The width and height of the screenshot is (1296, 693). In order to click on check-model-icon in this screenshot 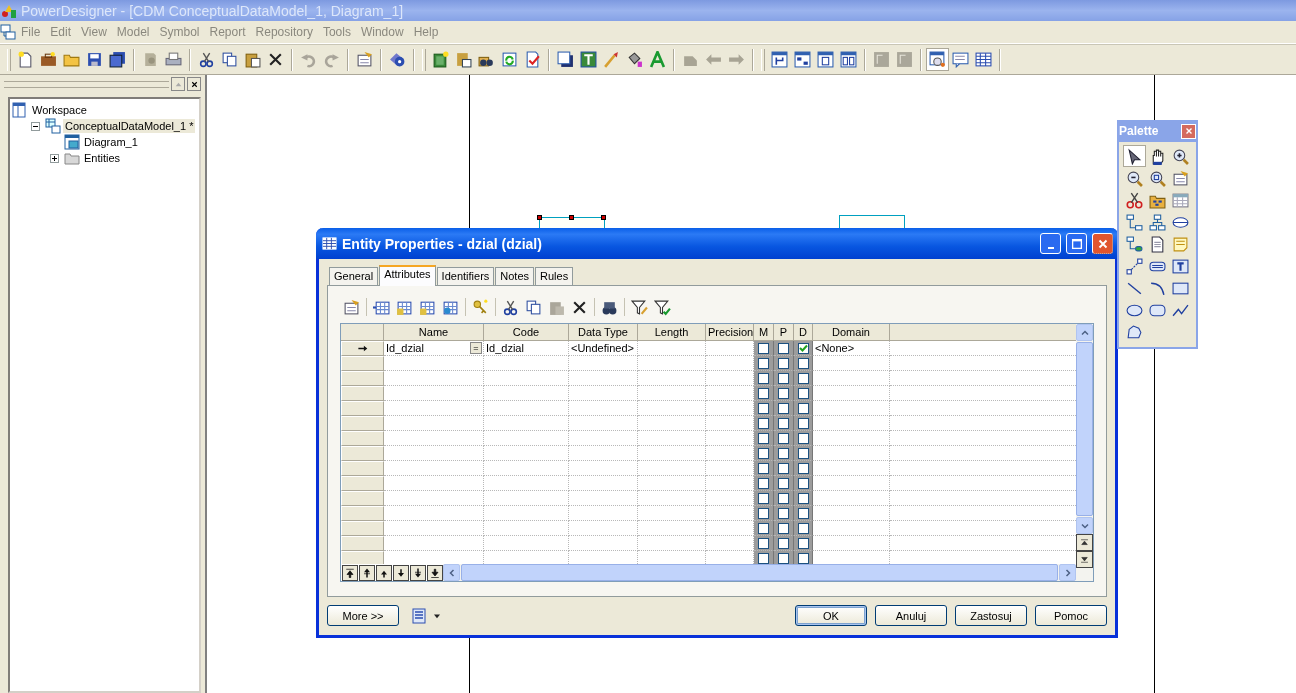, I will do `click(532, 59)`.